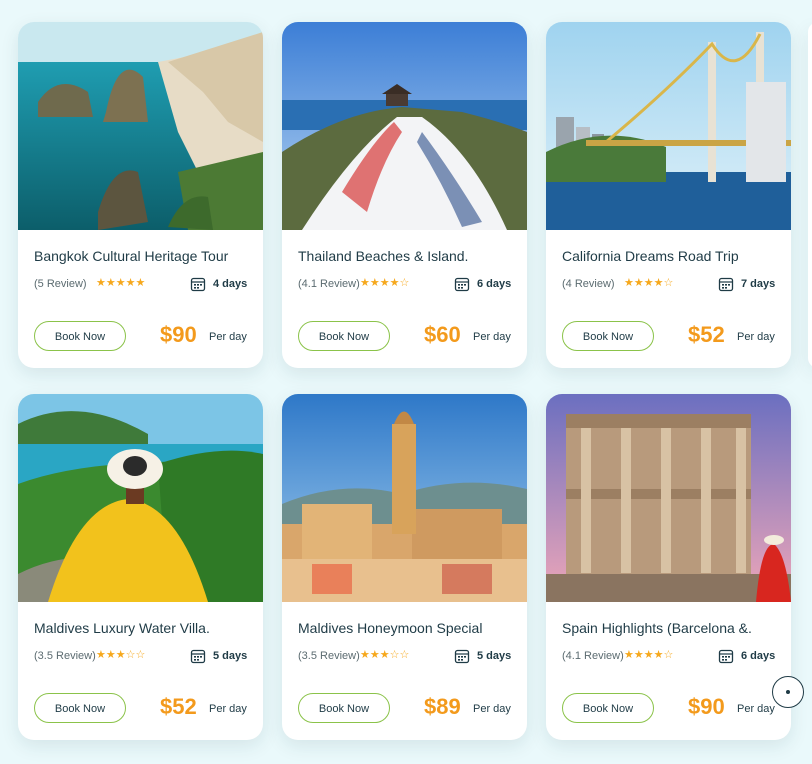 The width and height of the screenshot is (812, 764). Describe the element at coordinates (672, 628) in the screenshot. I see `tour-title: Spain Highlights (Barcelona &.` at that location.